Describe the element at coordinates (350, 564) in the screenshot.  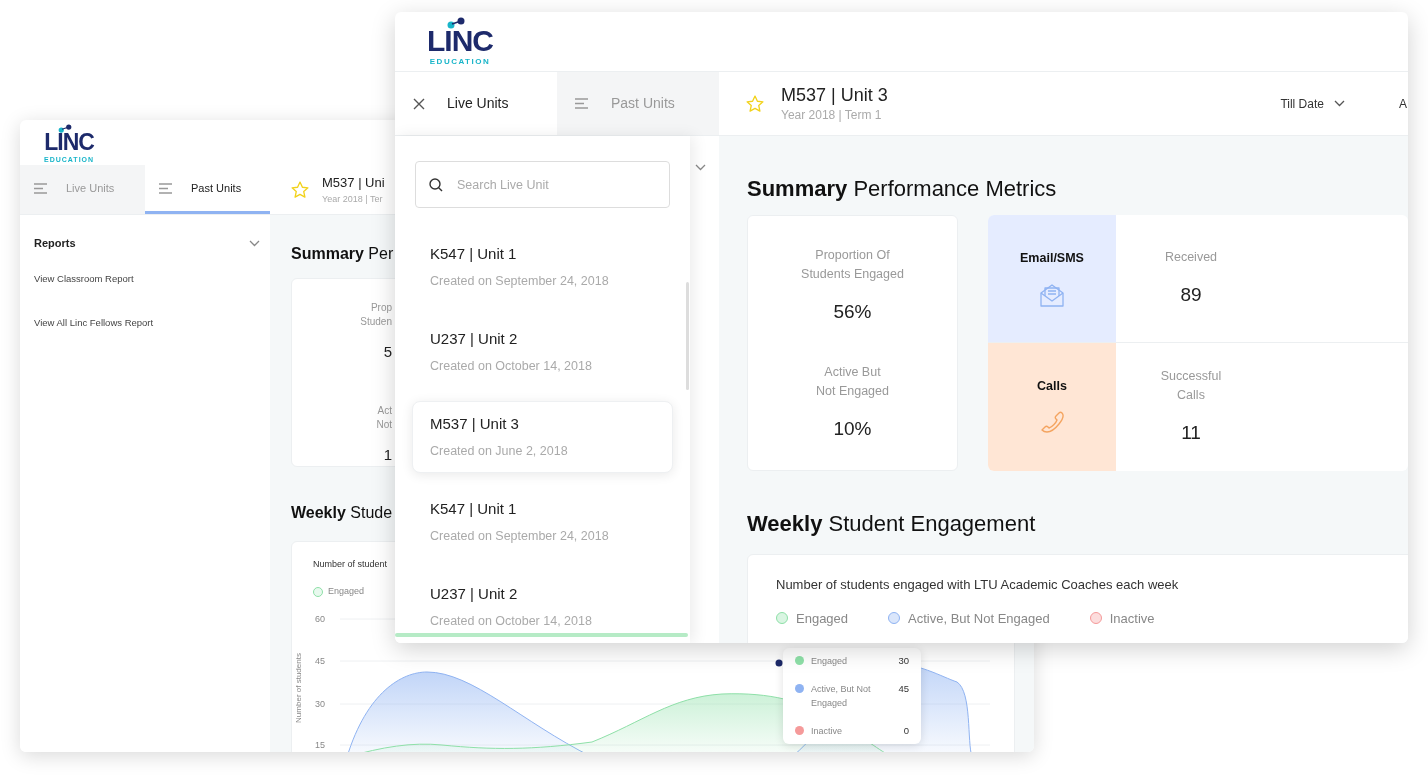
I see `chart-subtitle: Number of student` at that location.